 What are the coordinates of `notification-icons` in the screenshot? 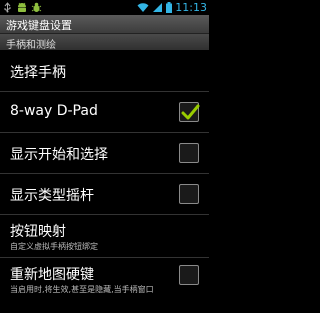 It's located at (22, 7).